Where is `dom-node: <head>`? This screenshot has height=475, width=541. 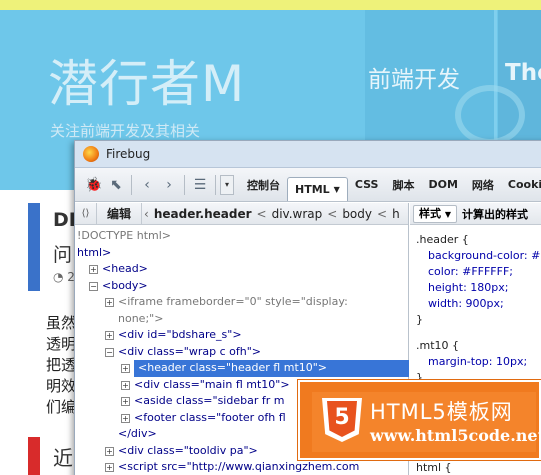 dom-node: <head> is located at coordinates (125, 269).